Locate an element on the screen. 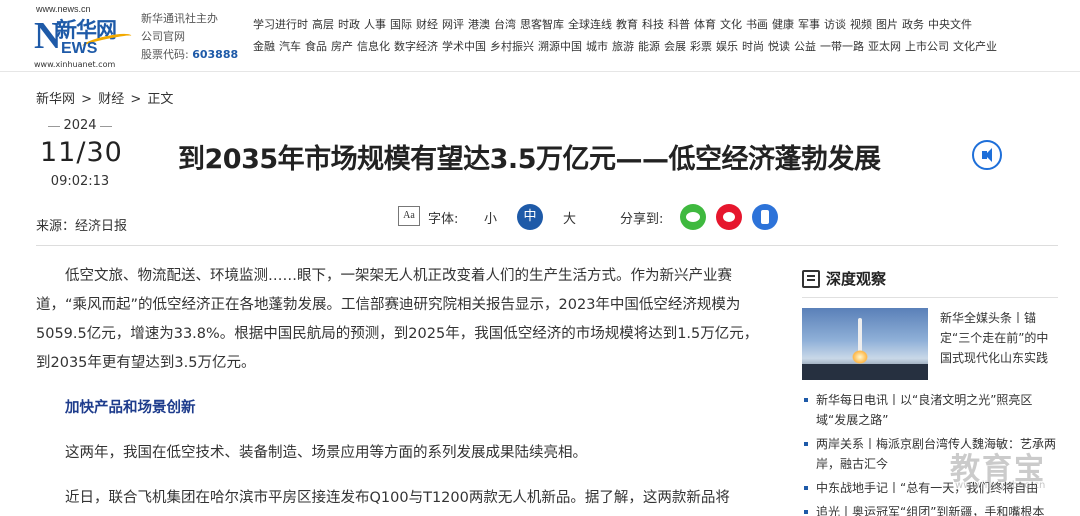  nav-link: 高层 is located at coordinates (323, 25).